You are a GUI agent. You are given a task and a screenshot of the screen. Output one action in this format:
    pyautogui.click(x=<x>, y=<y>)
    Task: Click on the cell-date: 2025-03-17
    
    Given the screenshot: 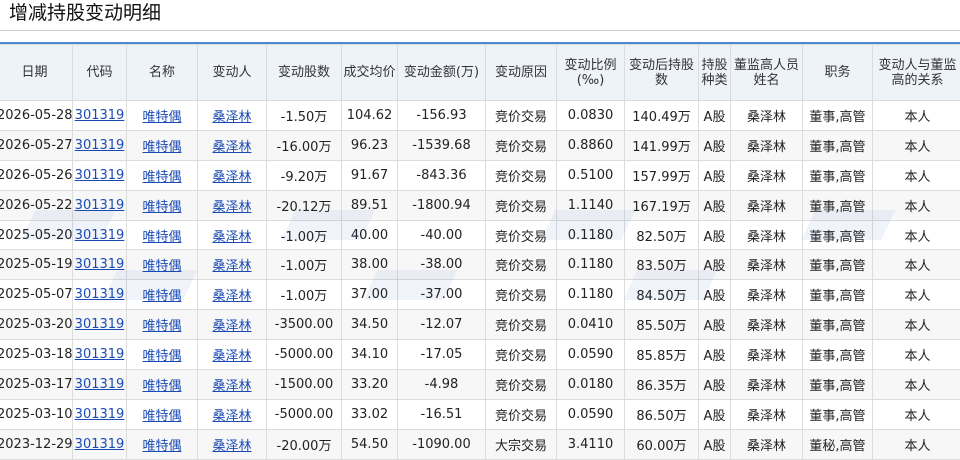 What is the action you would take?
    pyautogui.click(x=36, y=385)
    